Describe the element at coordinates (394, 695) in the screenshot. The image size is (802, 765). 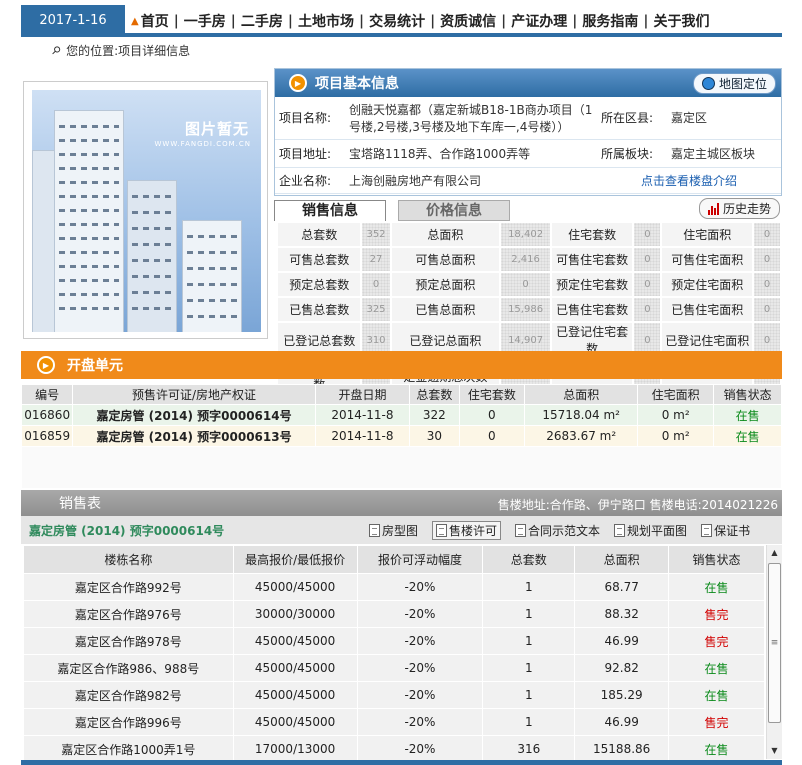
I see `sales-table-row: 嘉定区合作路982号 45000/45000 -20% 1 185.29 在售` at that location.